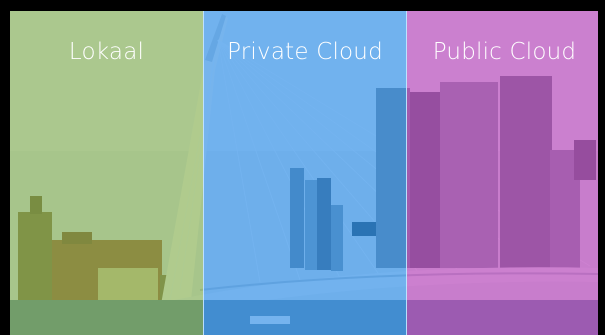 This screenshot has height=335, width=605. What do you see at coordinates (106, 52) in the screenshot?
I see `panel-label-lokaal: Lokaal` at bounding box center [106, 52].